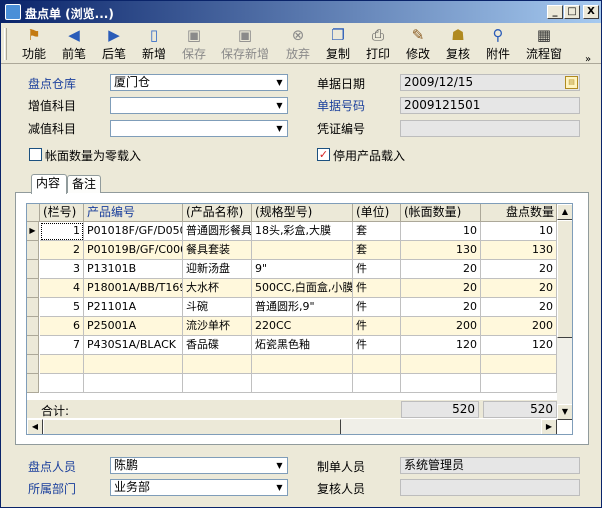 The width and height of the screenshot is (602, 508). Describe the element at coordinates (62, 250) in the screenshot. I see `grid-cell: 2` at that location.